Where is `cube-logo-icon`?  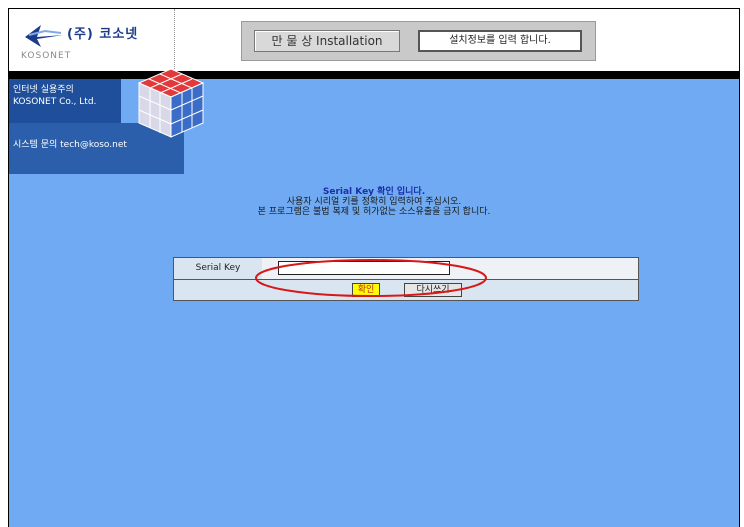
cube-logo-icon is located at coordinates (171, 103).